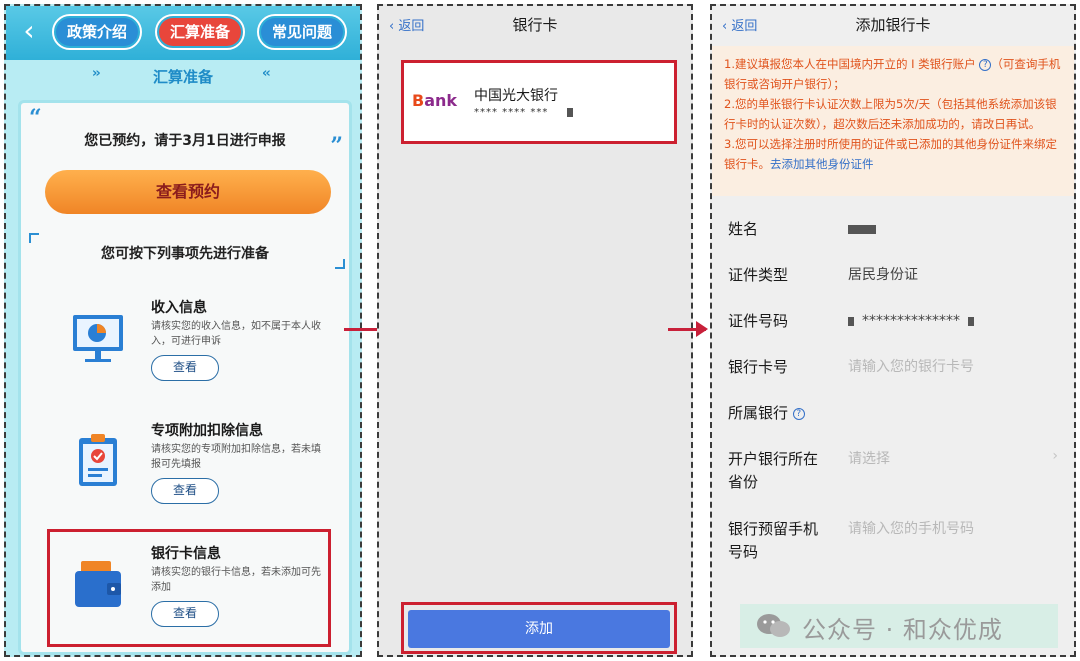 This screenshot has height=661, width=1080. What do you see at coordinates (850, 64) in the screenshot?
I see `notice-line-1: 1.建议填报您本人在中国境内开立的 I 类银行账户` at bounding box center [850, 64].